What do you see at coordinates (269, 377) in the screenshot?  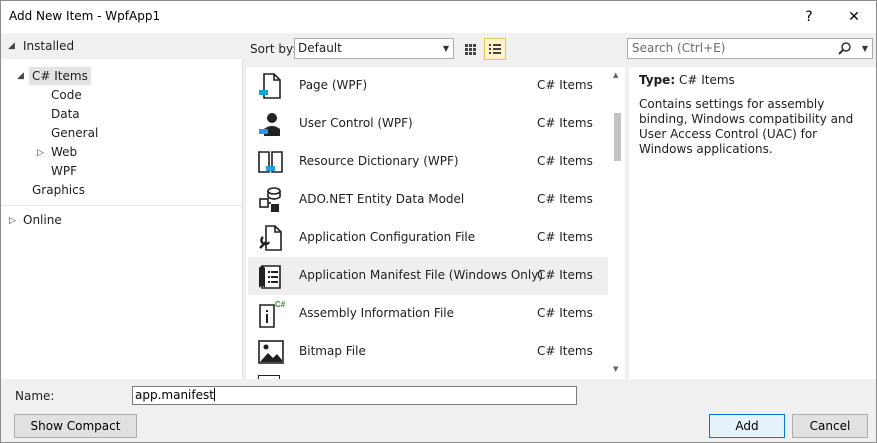 I see `partial-item-icon` at bounding box center [269, 377].